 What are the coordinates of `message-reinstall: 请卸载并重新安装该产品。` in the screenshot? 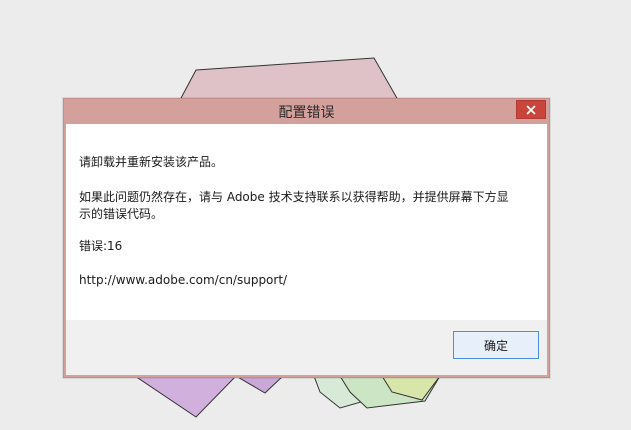 It's located at (151, 162).